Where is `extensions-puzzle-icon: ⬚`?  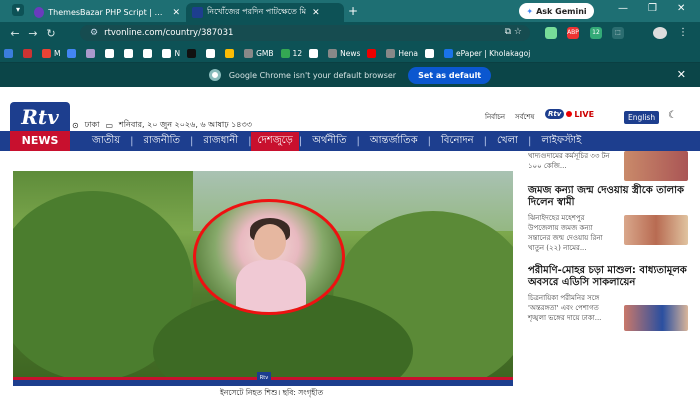
extensions-puzzle-icon: ⬚ is located at coordinates (618, 33).